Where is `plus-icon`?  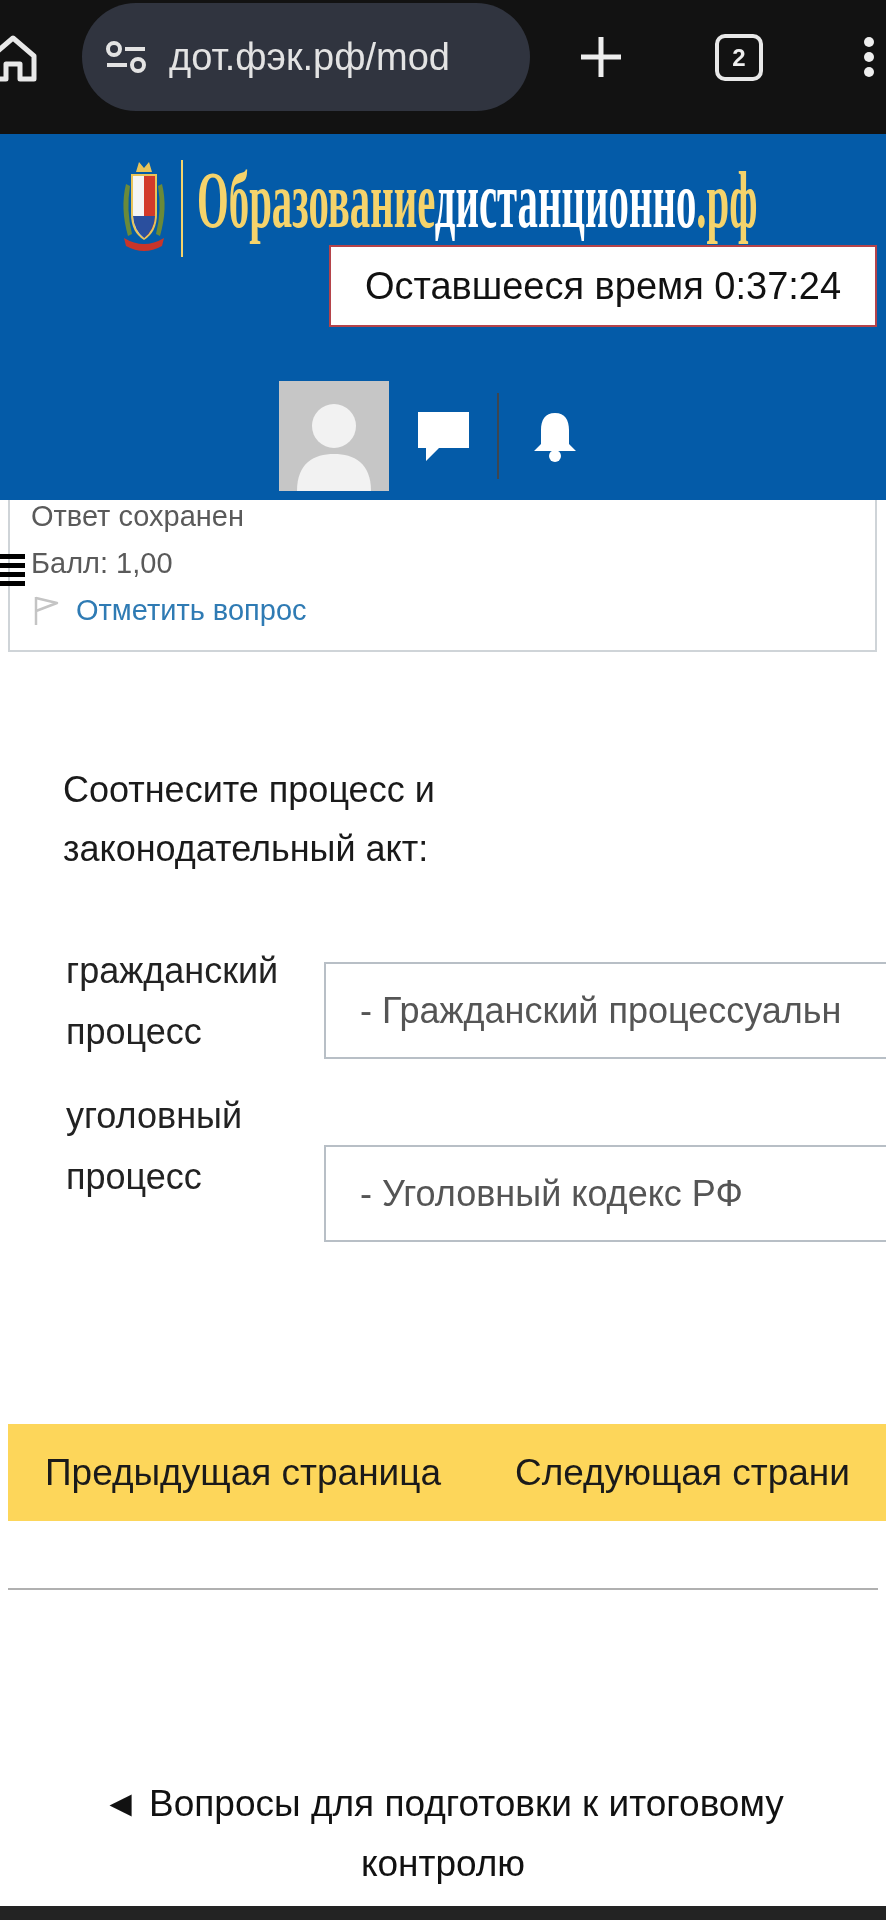 plus-icon is located at coordinates (601, 57).